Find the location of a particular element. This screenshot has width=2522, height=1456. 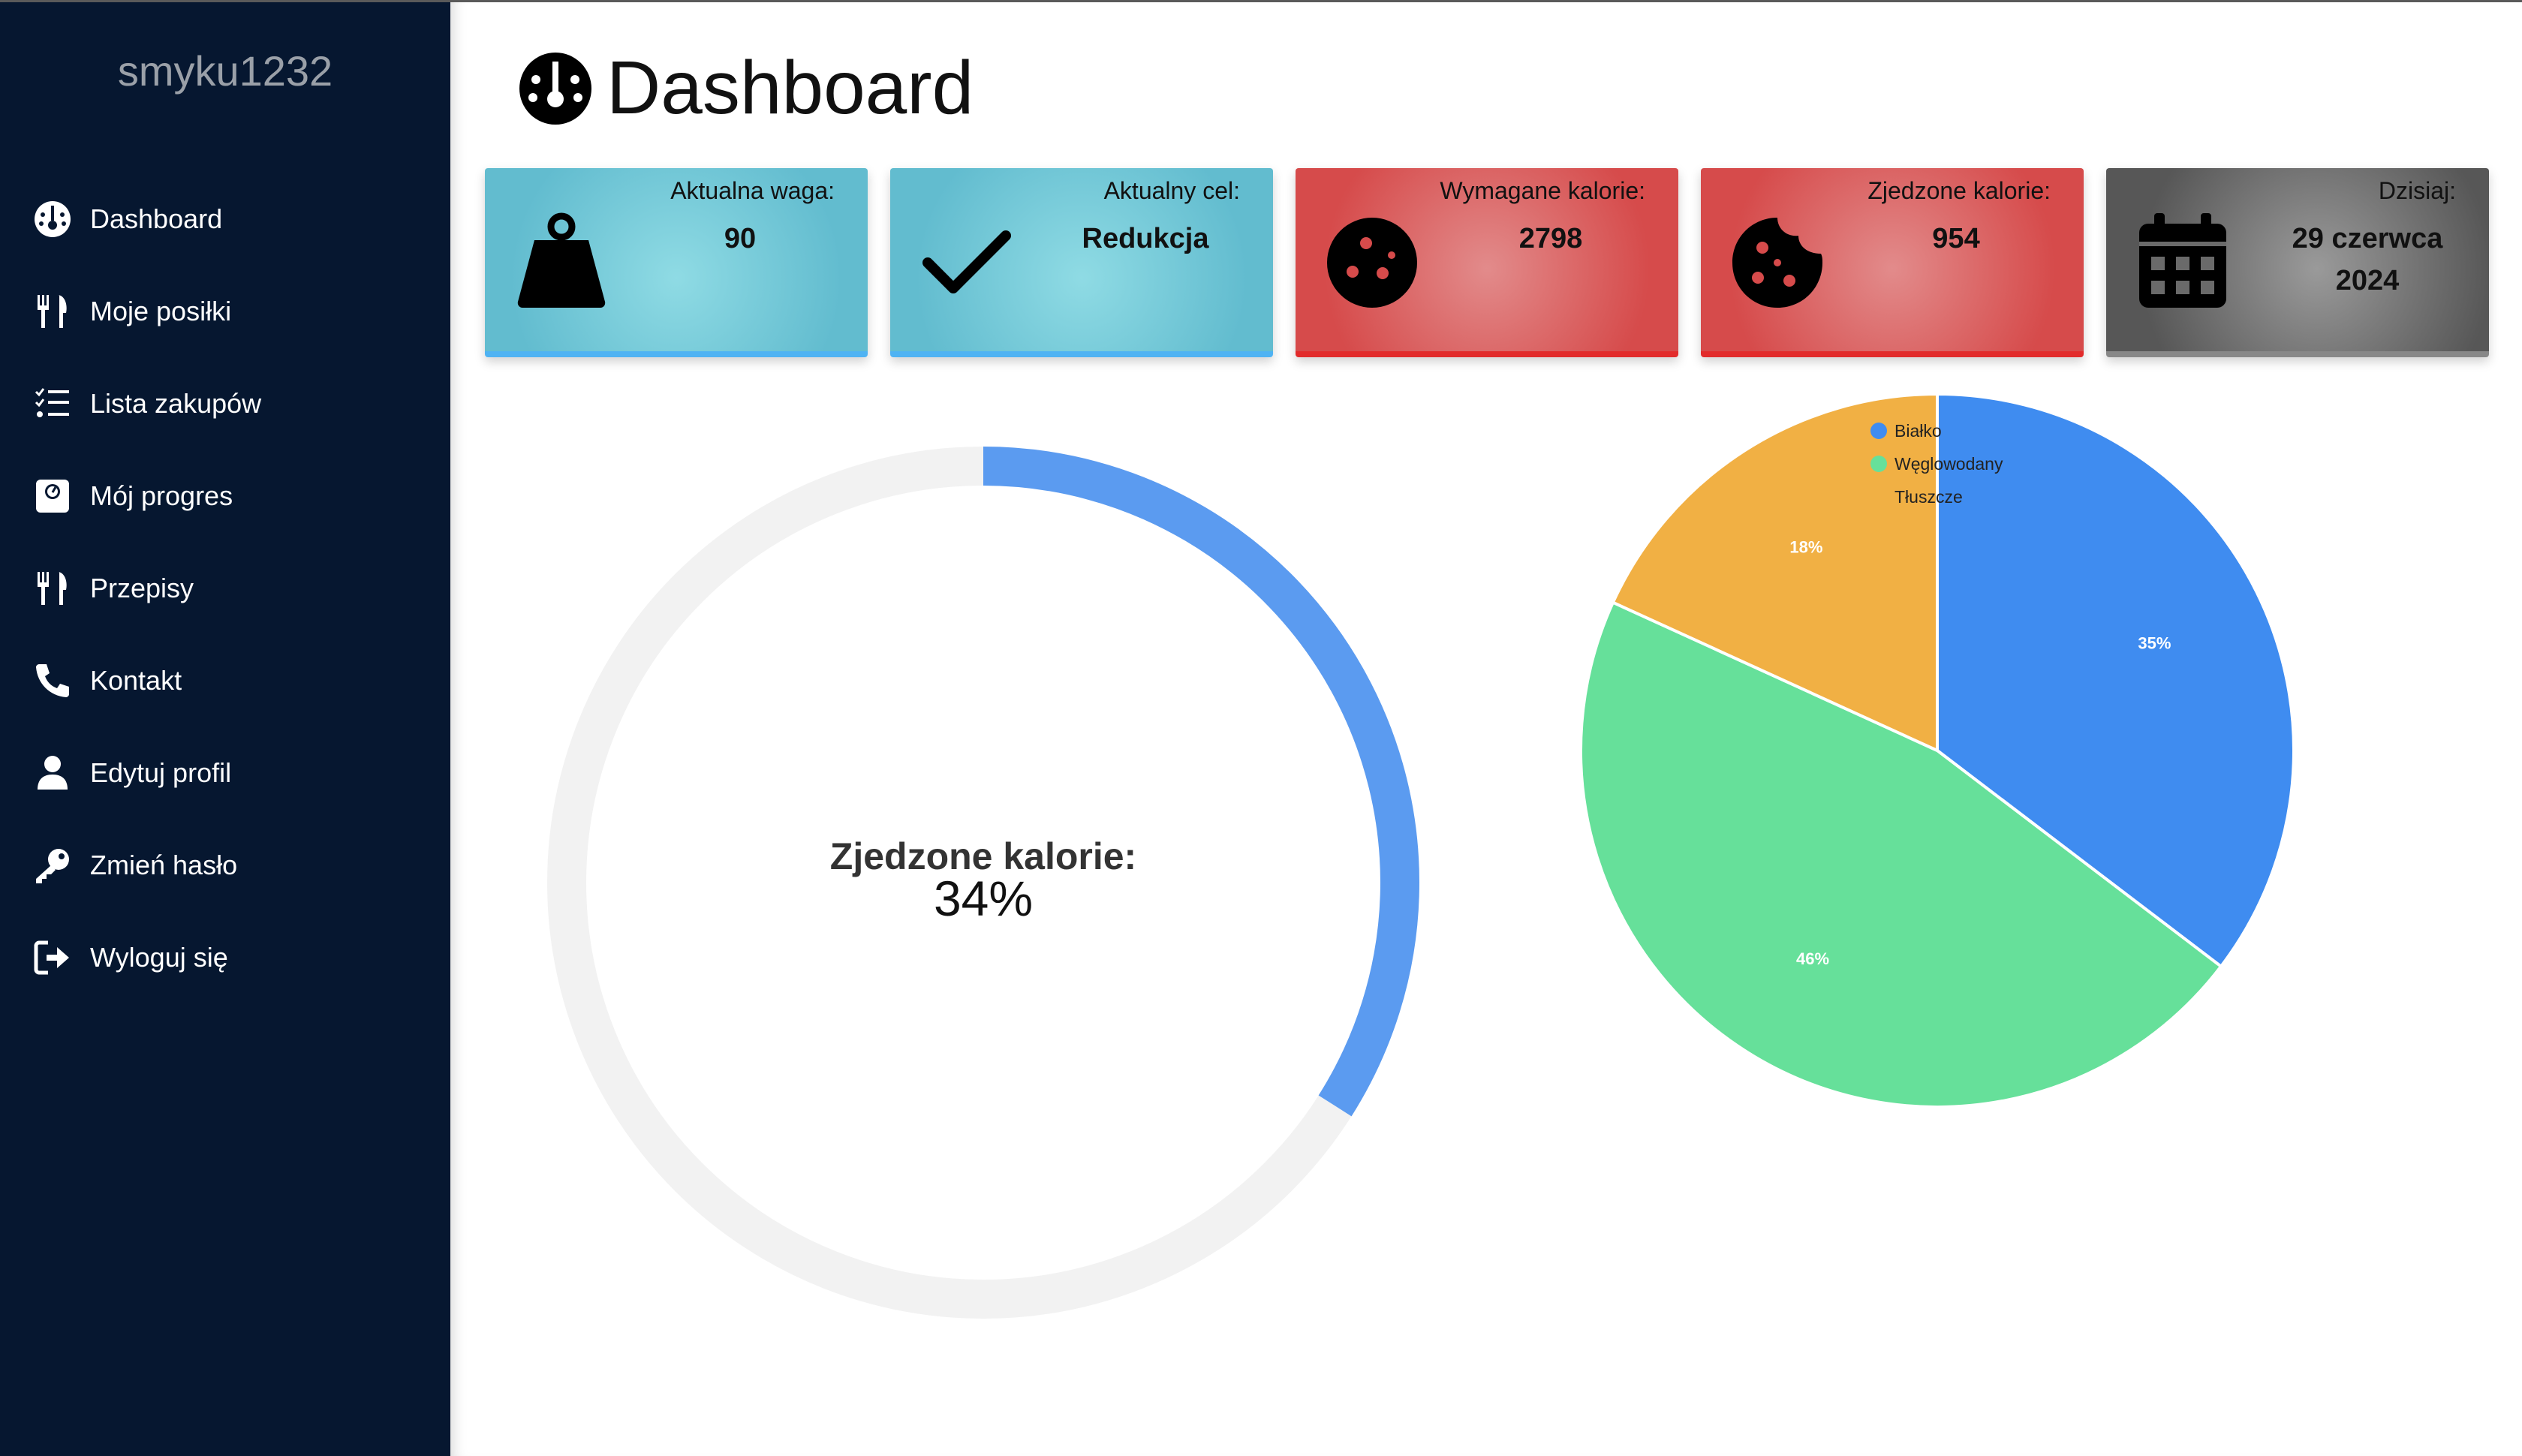

legend-item: Węglowodany is located at coordinates (1936, 463).